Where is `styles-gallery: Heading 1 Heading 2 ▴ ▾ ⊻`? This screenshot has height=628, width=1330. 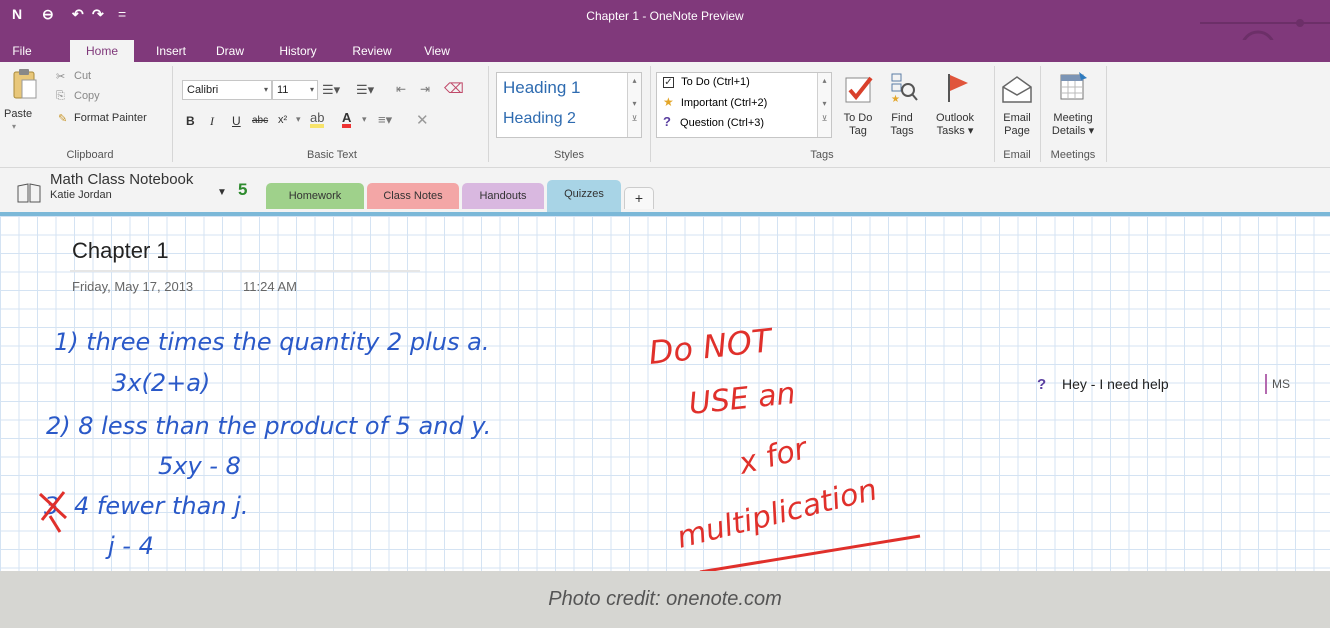
styles-gallery: Heading 1 Heading 2 ▴ ▾ ⊻ is located at coordinates (569, 105).